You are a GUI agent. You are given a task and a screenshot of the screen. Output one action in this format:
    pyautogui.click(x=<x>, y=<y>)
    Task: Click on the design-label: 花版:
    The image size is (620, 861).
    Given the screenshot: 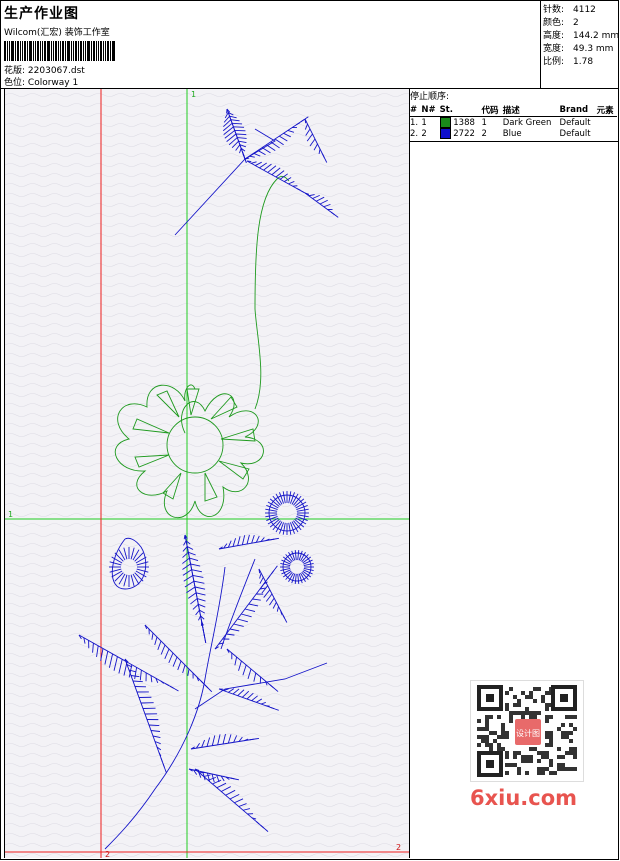 What is the action you would take?
    pyautogui.click(x=15, y=71)
    